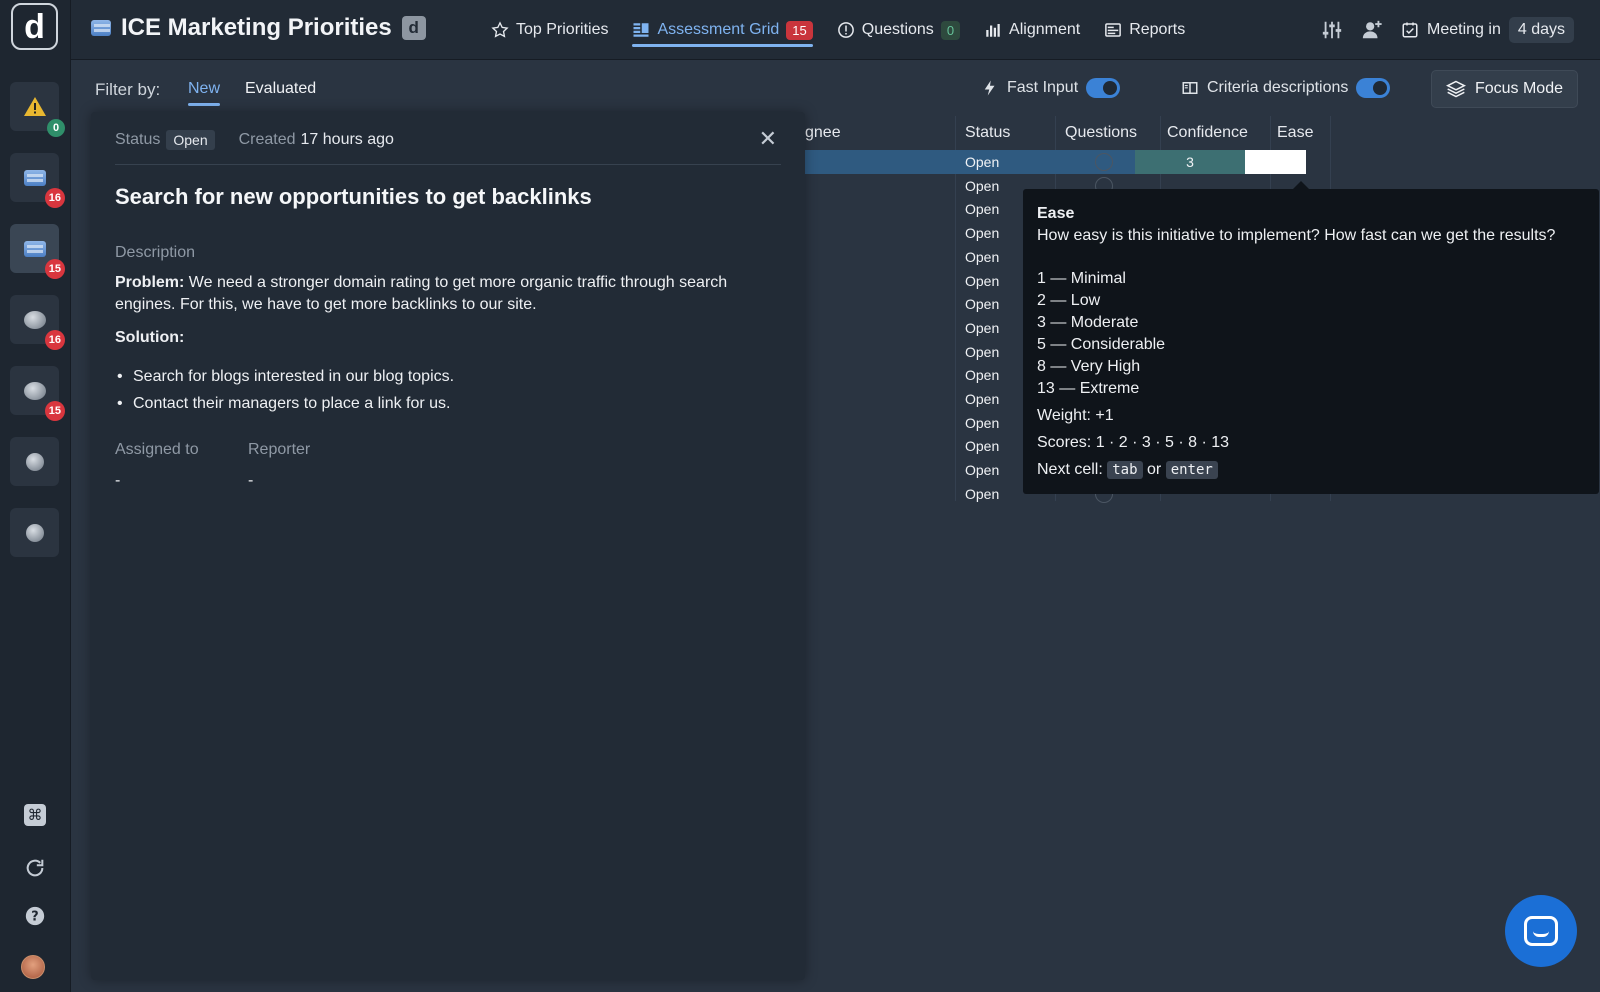 Image resolution: width=1600 pixels, height=992 pixels. I want to click on tab-count-badge: 15, so click(799, 30).